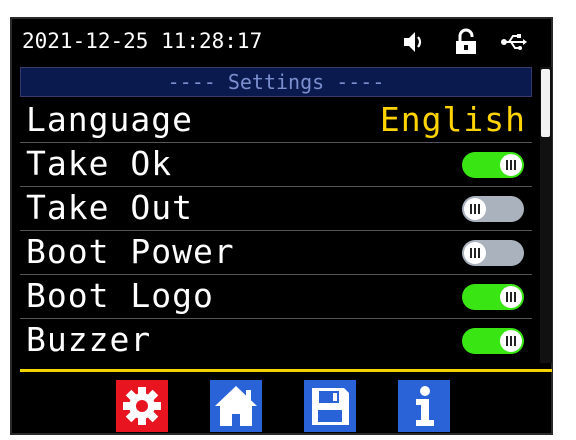 The width and height of the screenshot is (576, 440). Describe the element at coordinates (414, 42) in the screenshot. I see `speaker-icon` at that location.